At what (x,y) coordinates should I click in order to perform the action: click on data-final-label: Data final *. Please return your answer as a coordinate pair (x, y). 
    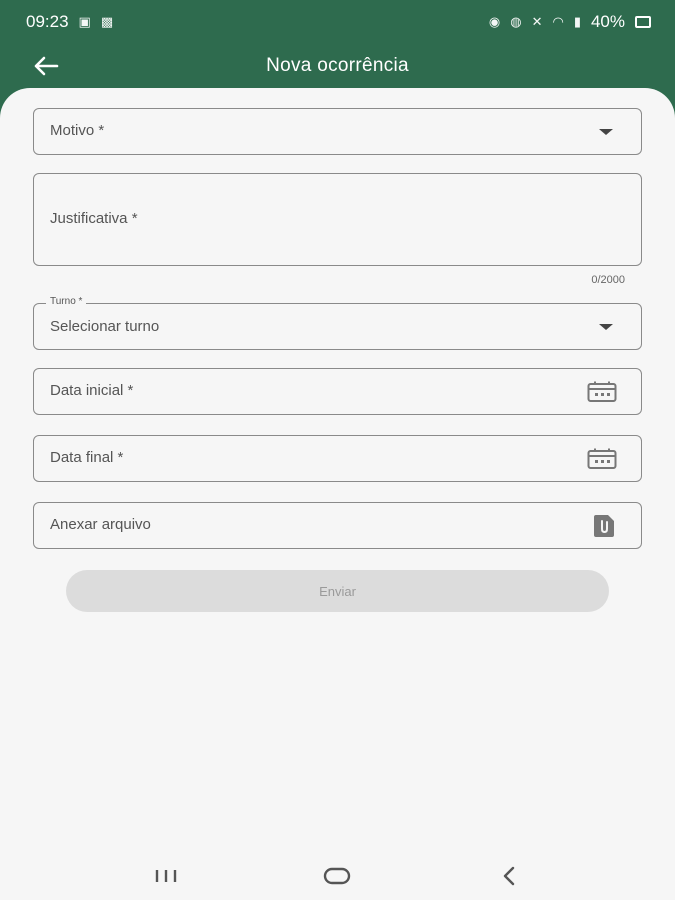
    Looking at the image, I should click on (87, 457).